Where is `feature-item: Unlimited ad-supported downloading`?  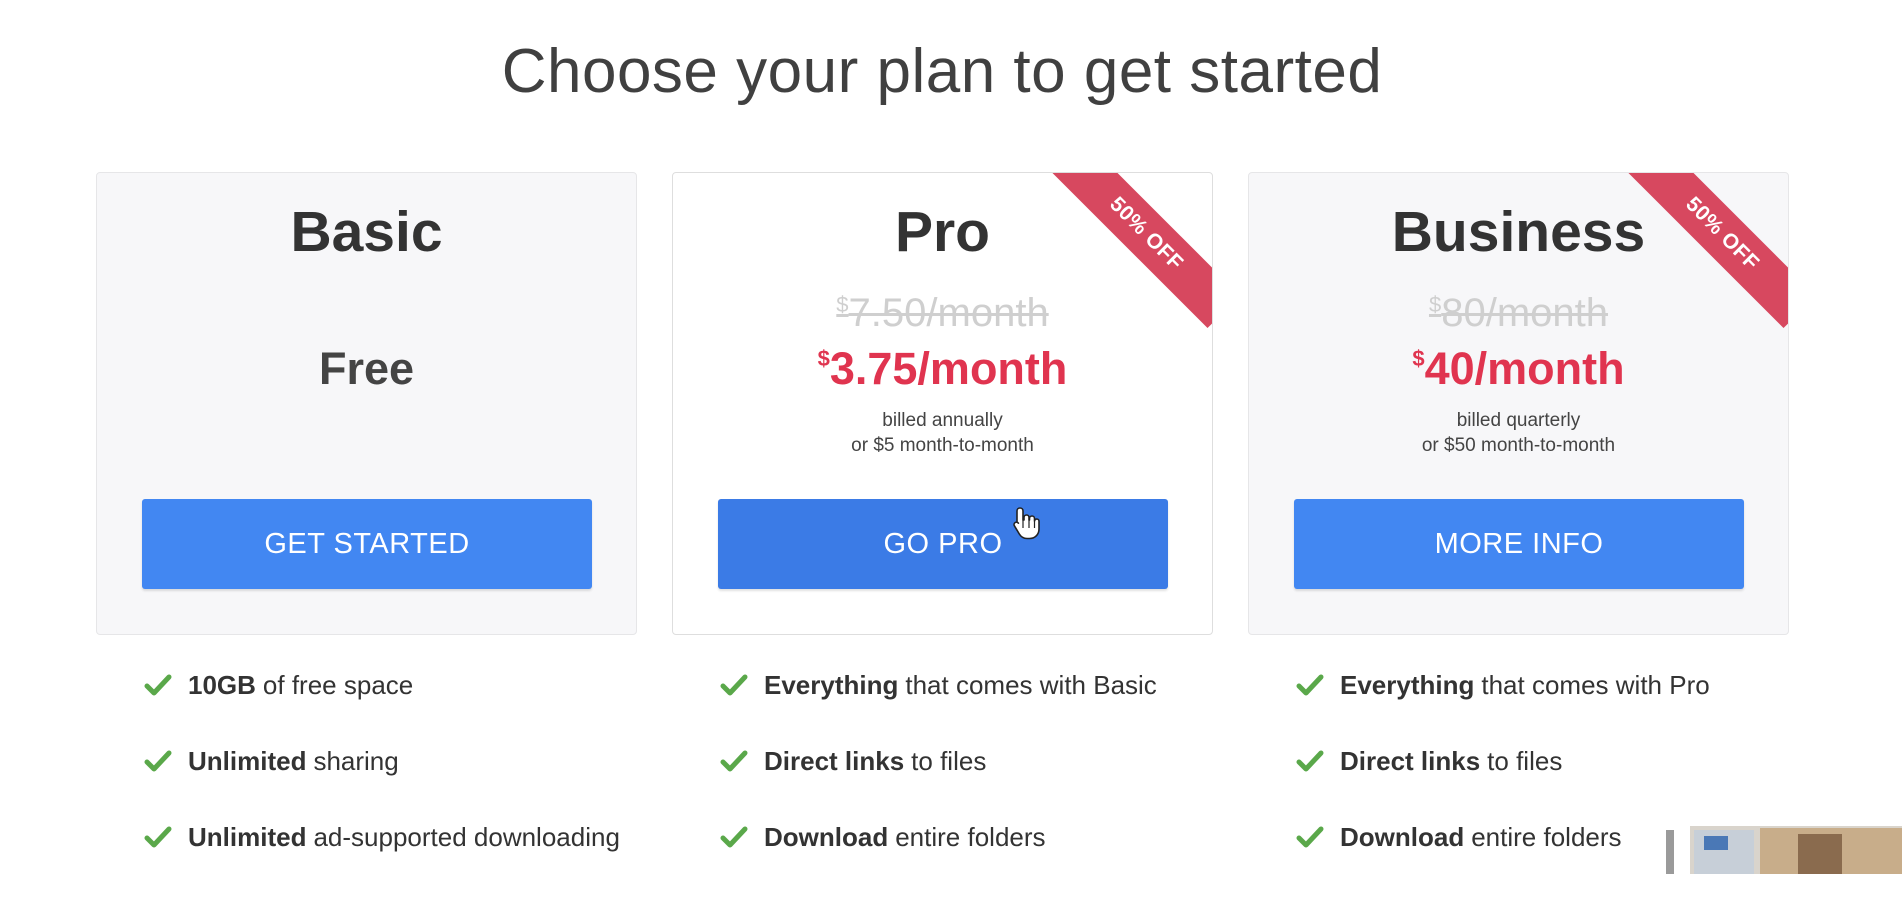 feature-item: Unlimited ad-supported downloading is located at coordinates (382, 860).